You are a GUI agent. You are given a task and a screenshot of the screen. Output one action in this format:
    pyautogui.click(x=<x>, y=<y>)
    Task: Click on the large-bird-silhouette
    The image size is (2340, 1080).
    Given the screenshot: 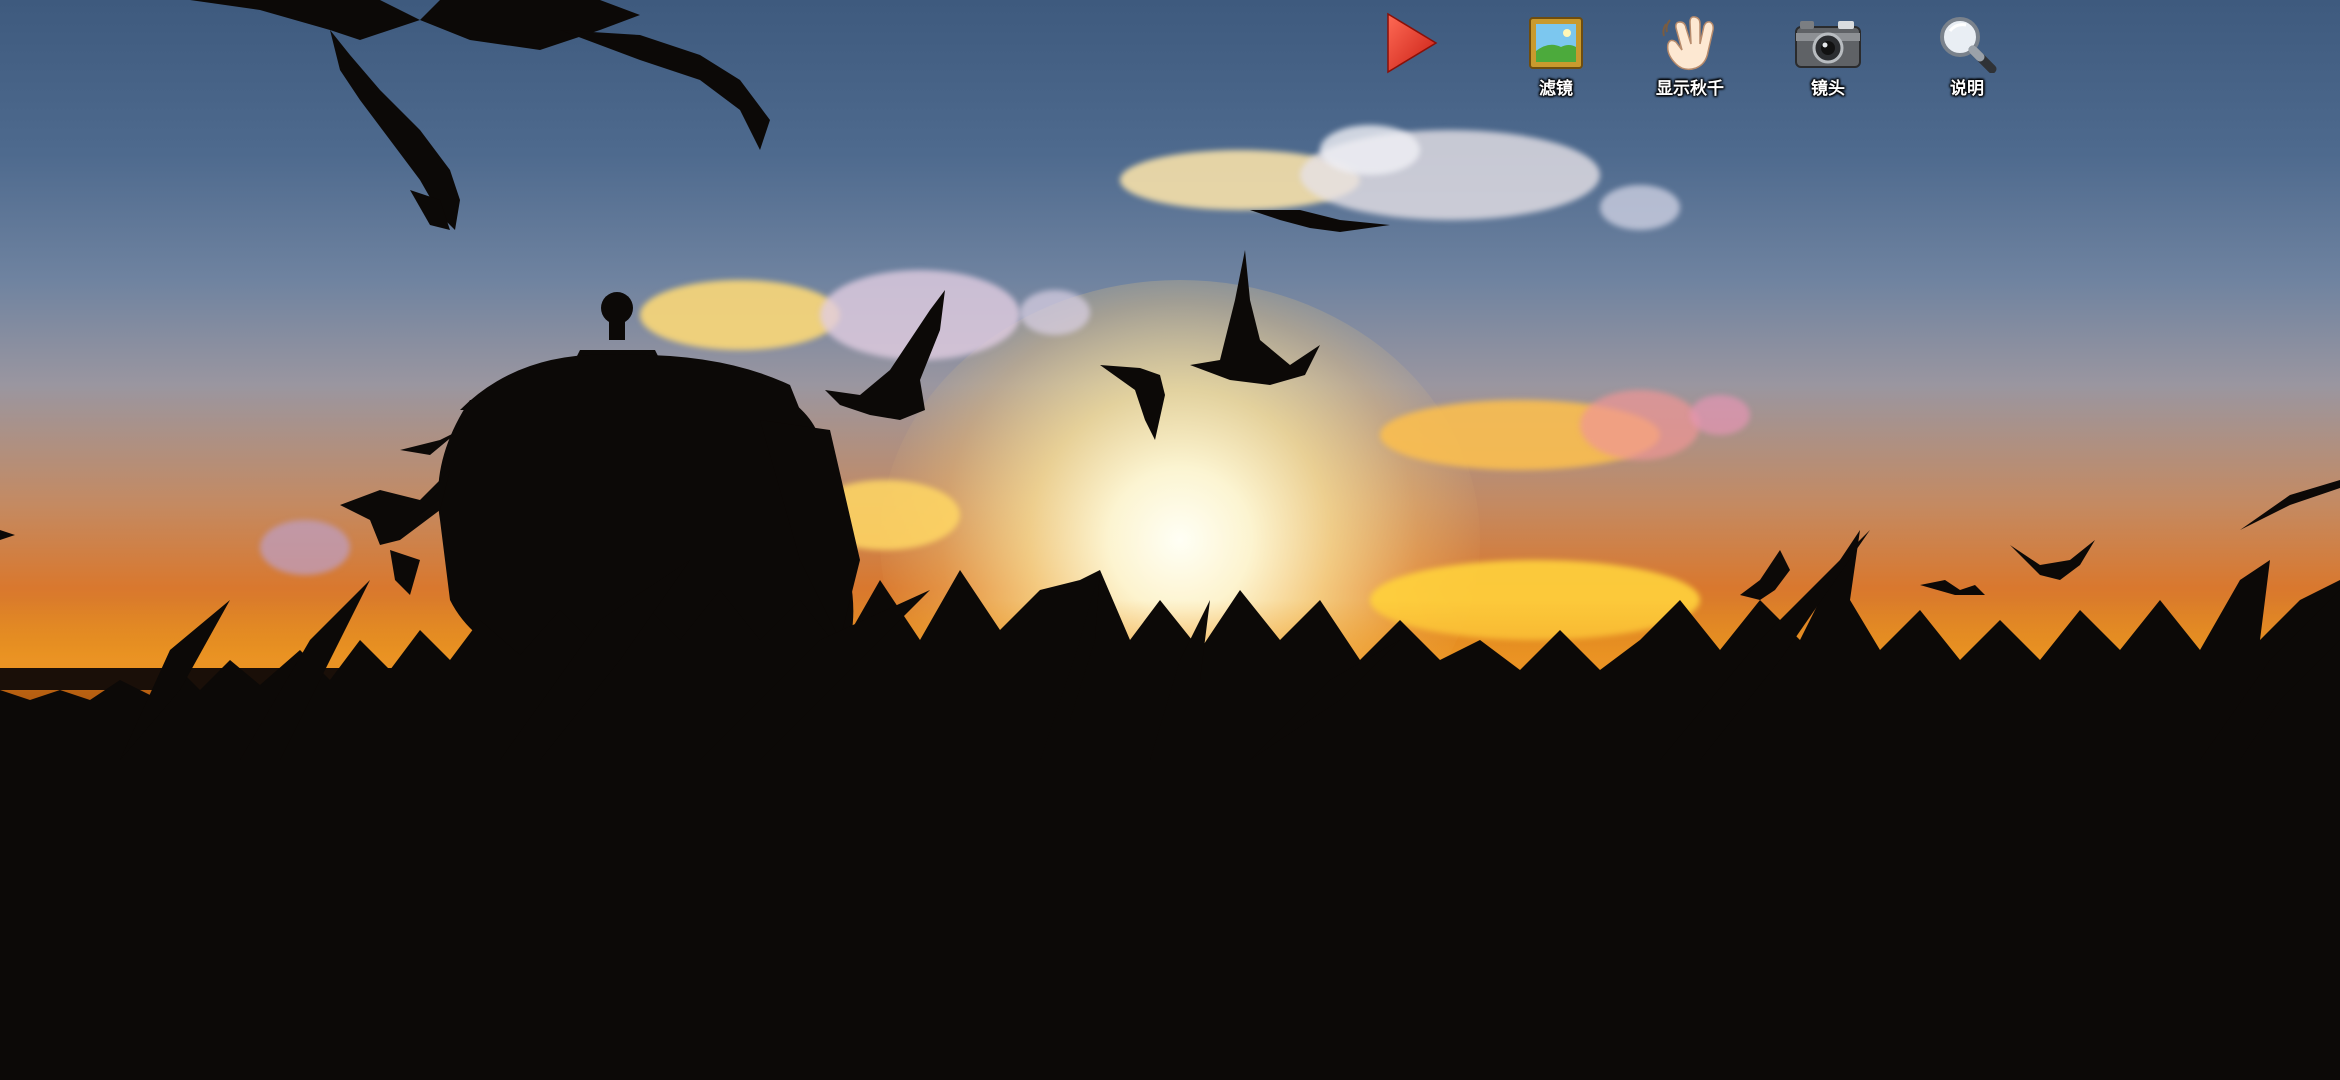 What is the action you would take?
    pyautogui.click(x=480, y=115)
    